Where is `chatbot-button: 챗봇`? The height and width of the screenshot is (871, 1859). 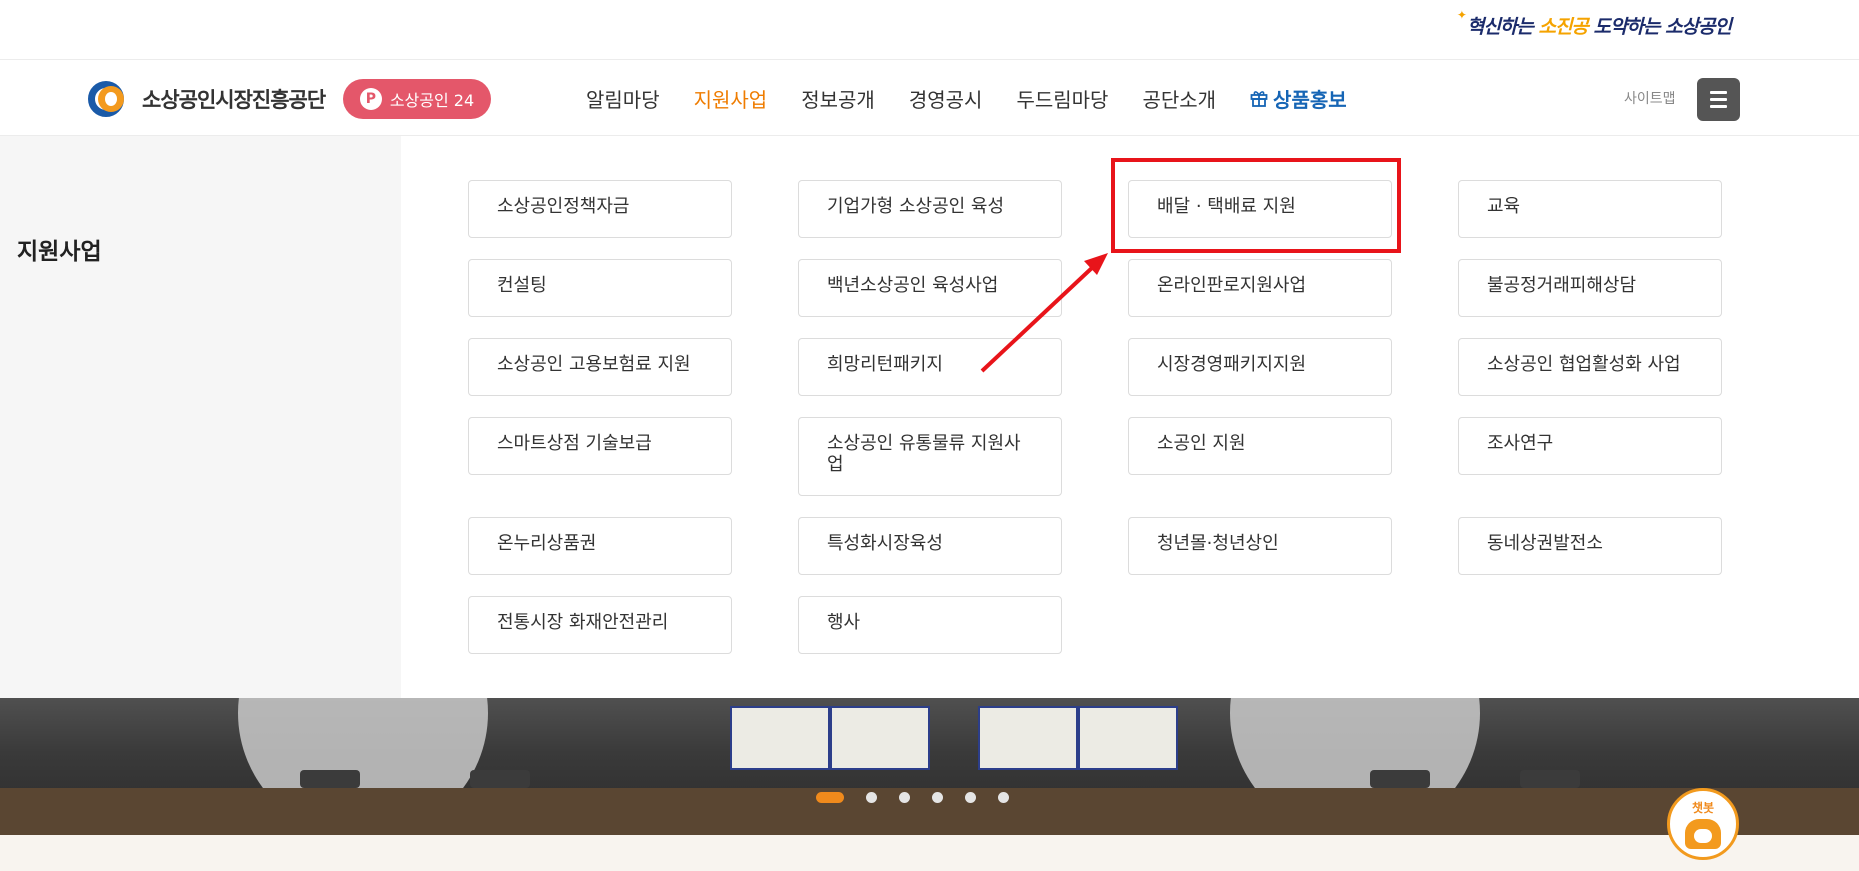
chatbot-button: 챗봇 is located at coordinates (1703, 824).